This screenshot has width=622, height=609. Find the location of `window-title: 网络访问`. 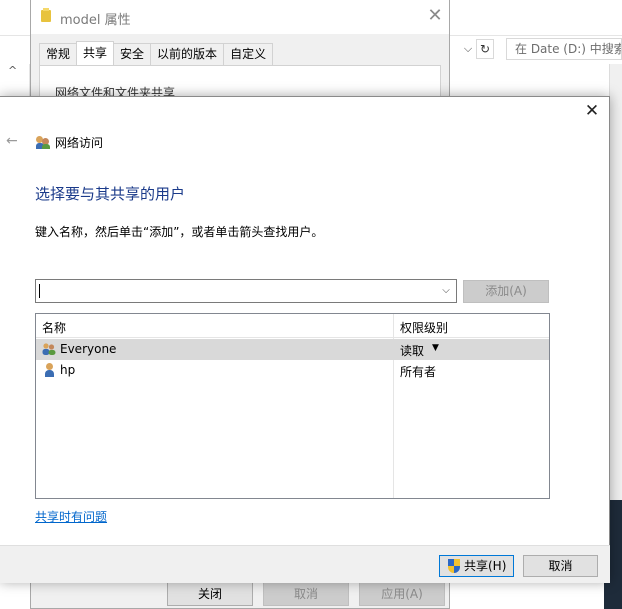

window-title: 网络访问 is located at coordinates (79, 143).